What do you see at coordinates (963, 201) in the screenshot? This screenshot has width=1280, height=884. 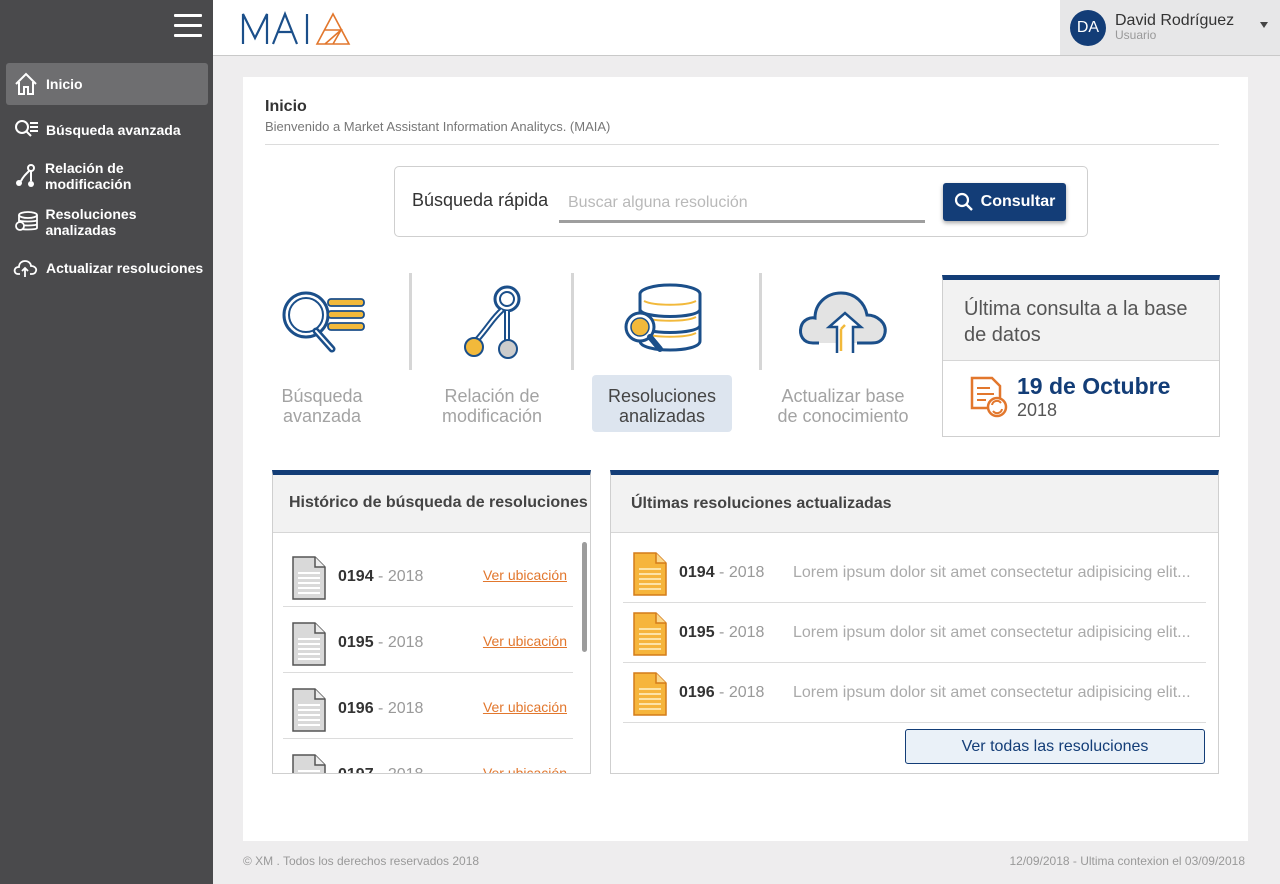 I see `search-icon` at bounding box center [963, 201].